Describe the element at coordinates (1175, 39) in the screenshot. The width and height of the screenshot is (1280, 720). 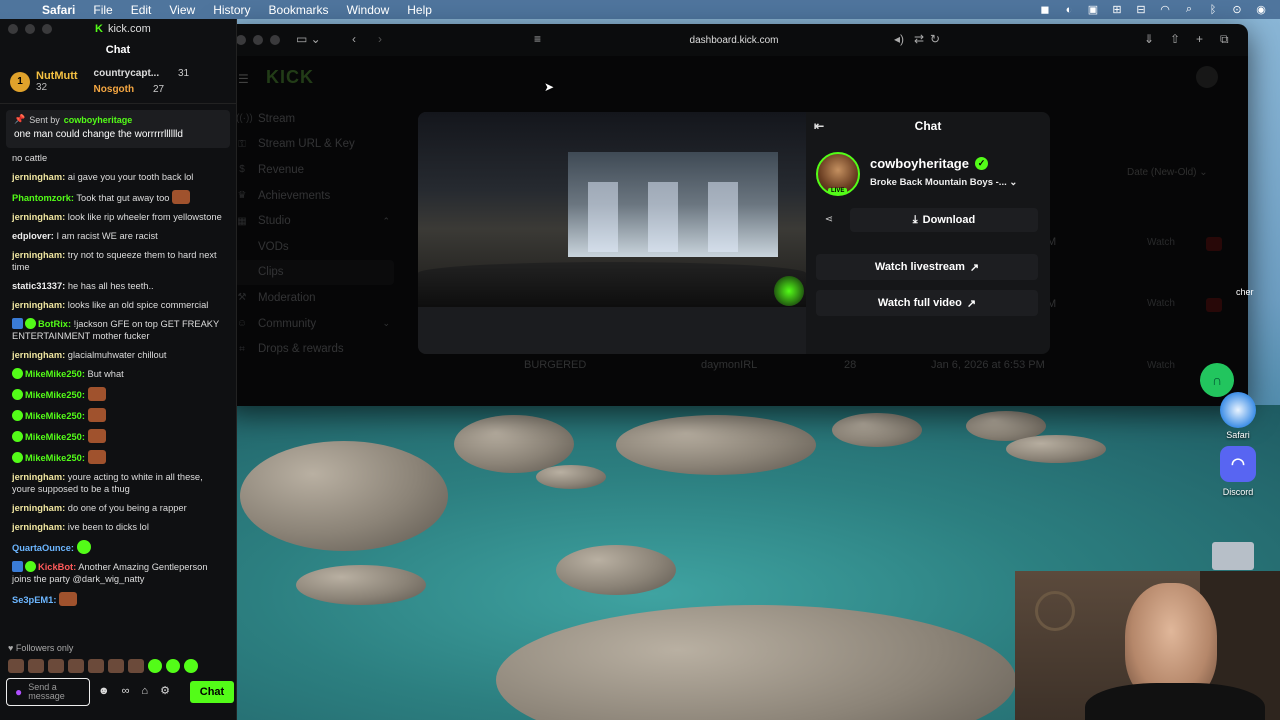
I see `share-icon: ⇧` at that location.